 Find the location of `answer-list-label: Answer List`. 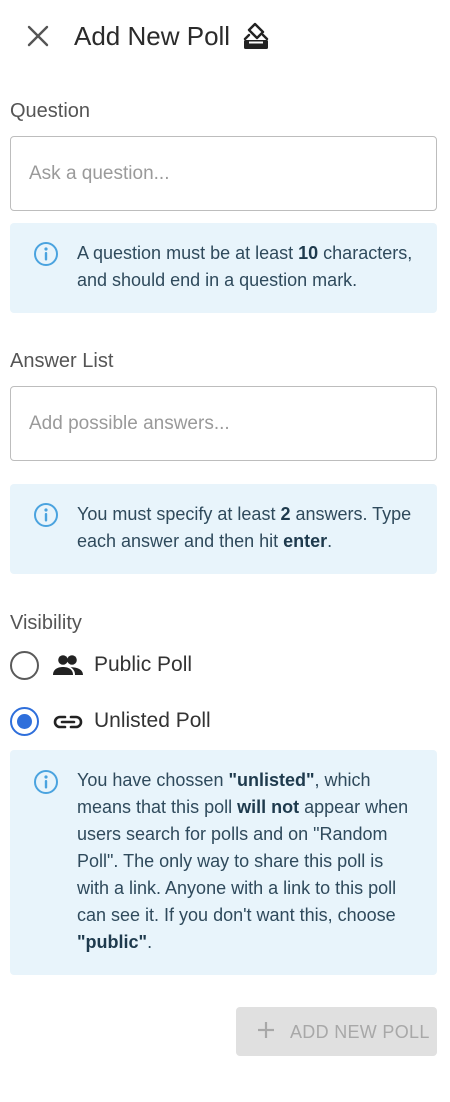

answer-list-label: Answer List is located at coordinates (62, 361).